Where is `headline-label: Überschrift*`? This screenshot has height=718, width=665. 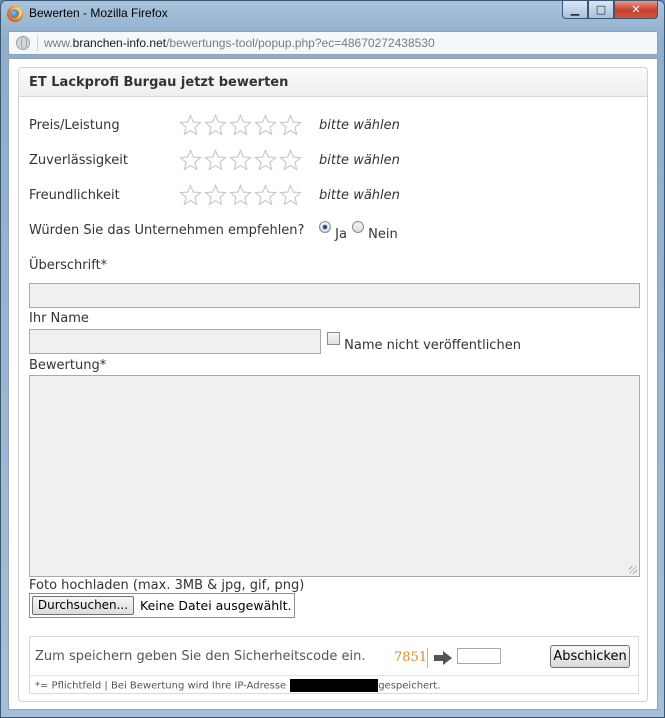
headline-label: Überschrift* is located at coordinates (68, 265).